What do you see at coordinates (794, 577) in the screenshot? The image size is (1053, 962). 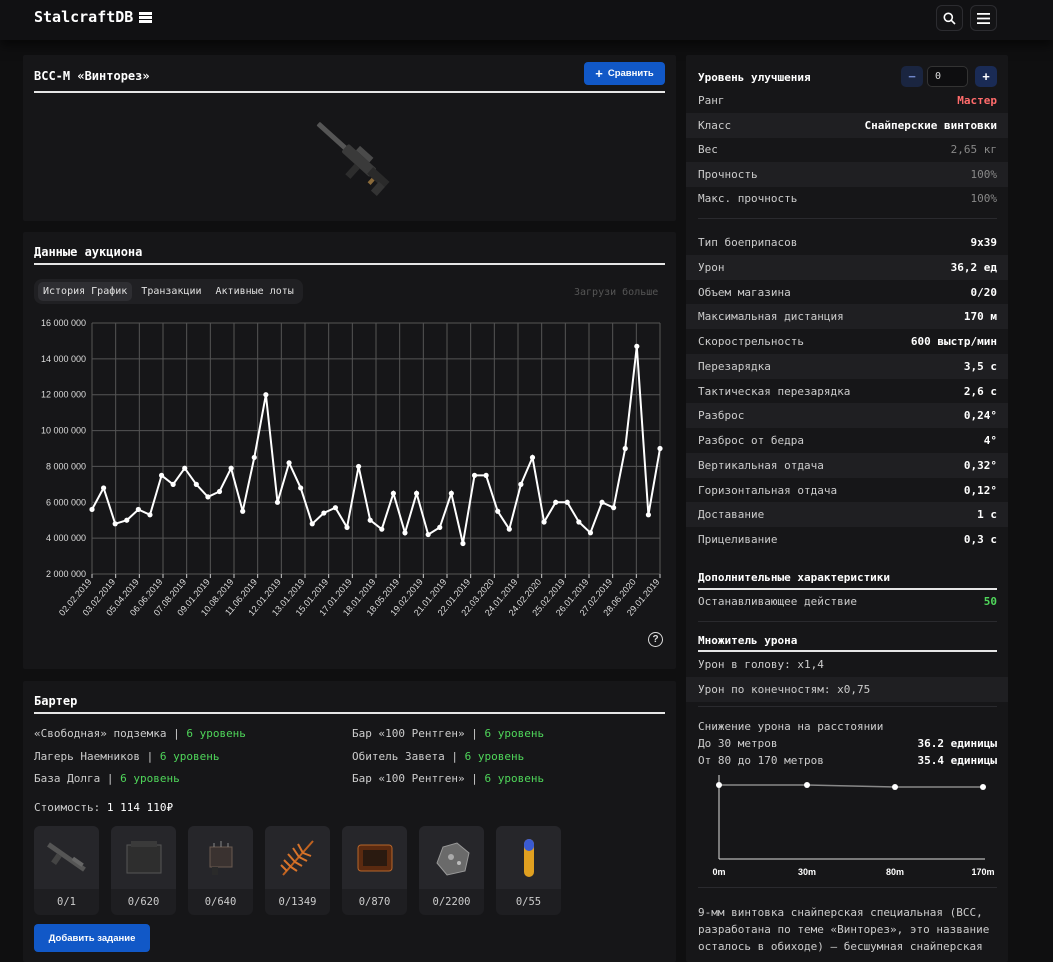 I see `extra-title: Дополнительные характеристики` at bounding box center [794, 577].